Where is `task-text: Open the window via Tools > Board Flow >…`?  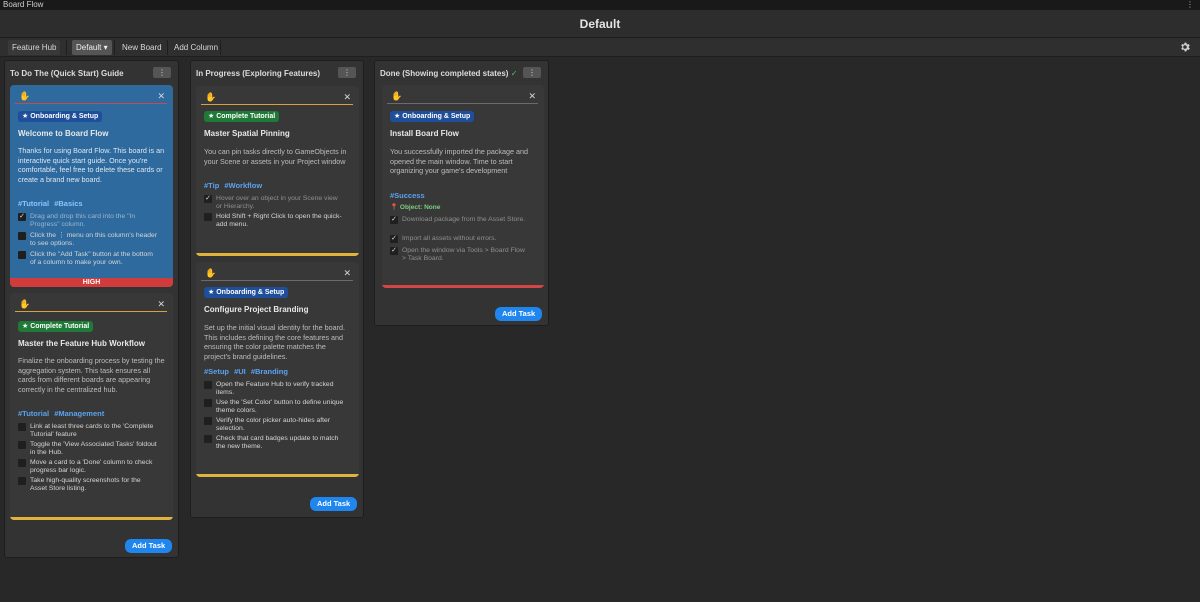
task-text: Open the window via Tools > Board Flow >… is located at coordinates (463, 255).